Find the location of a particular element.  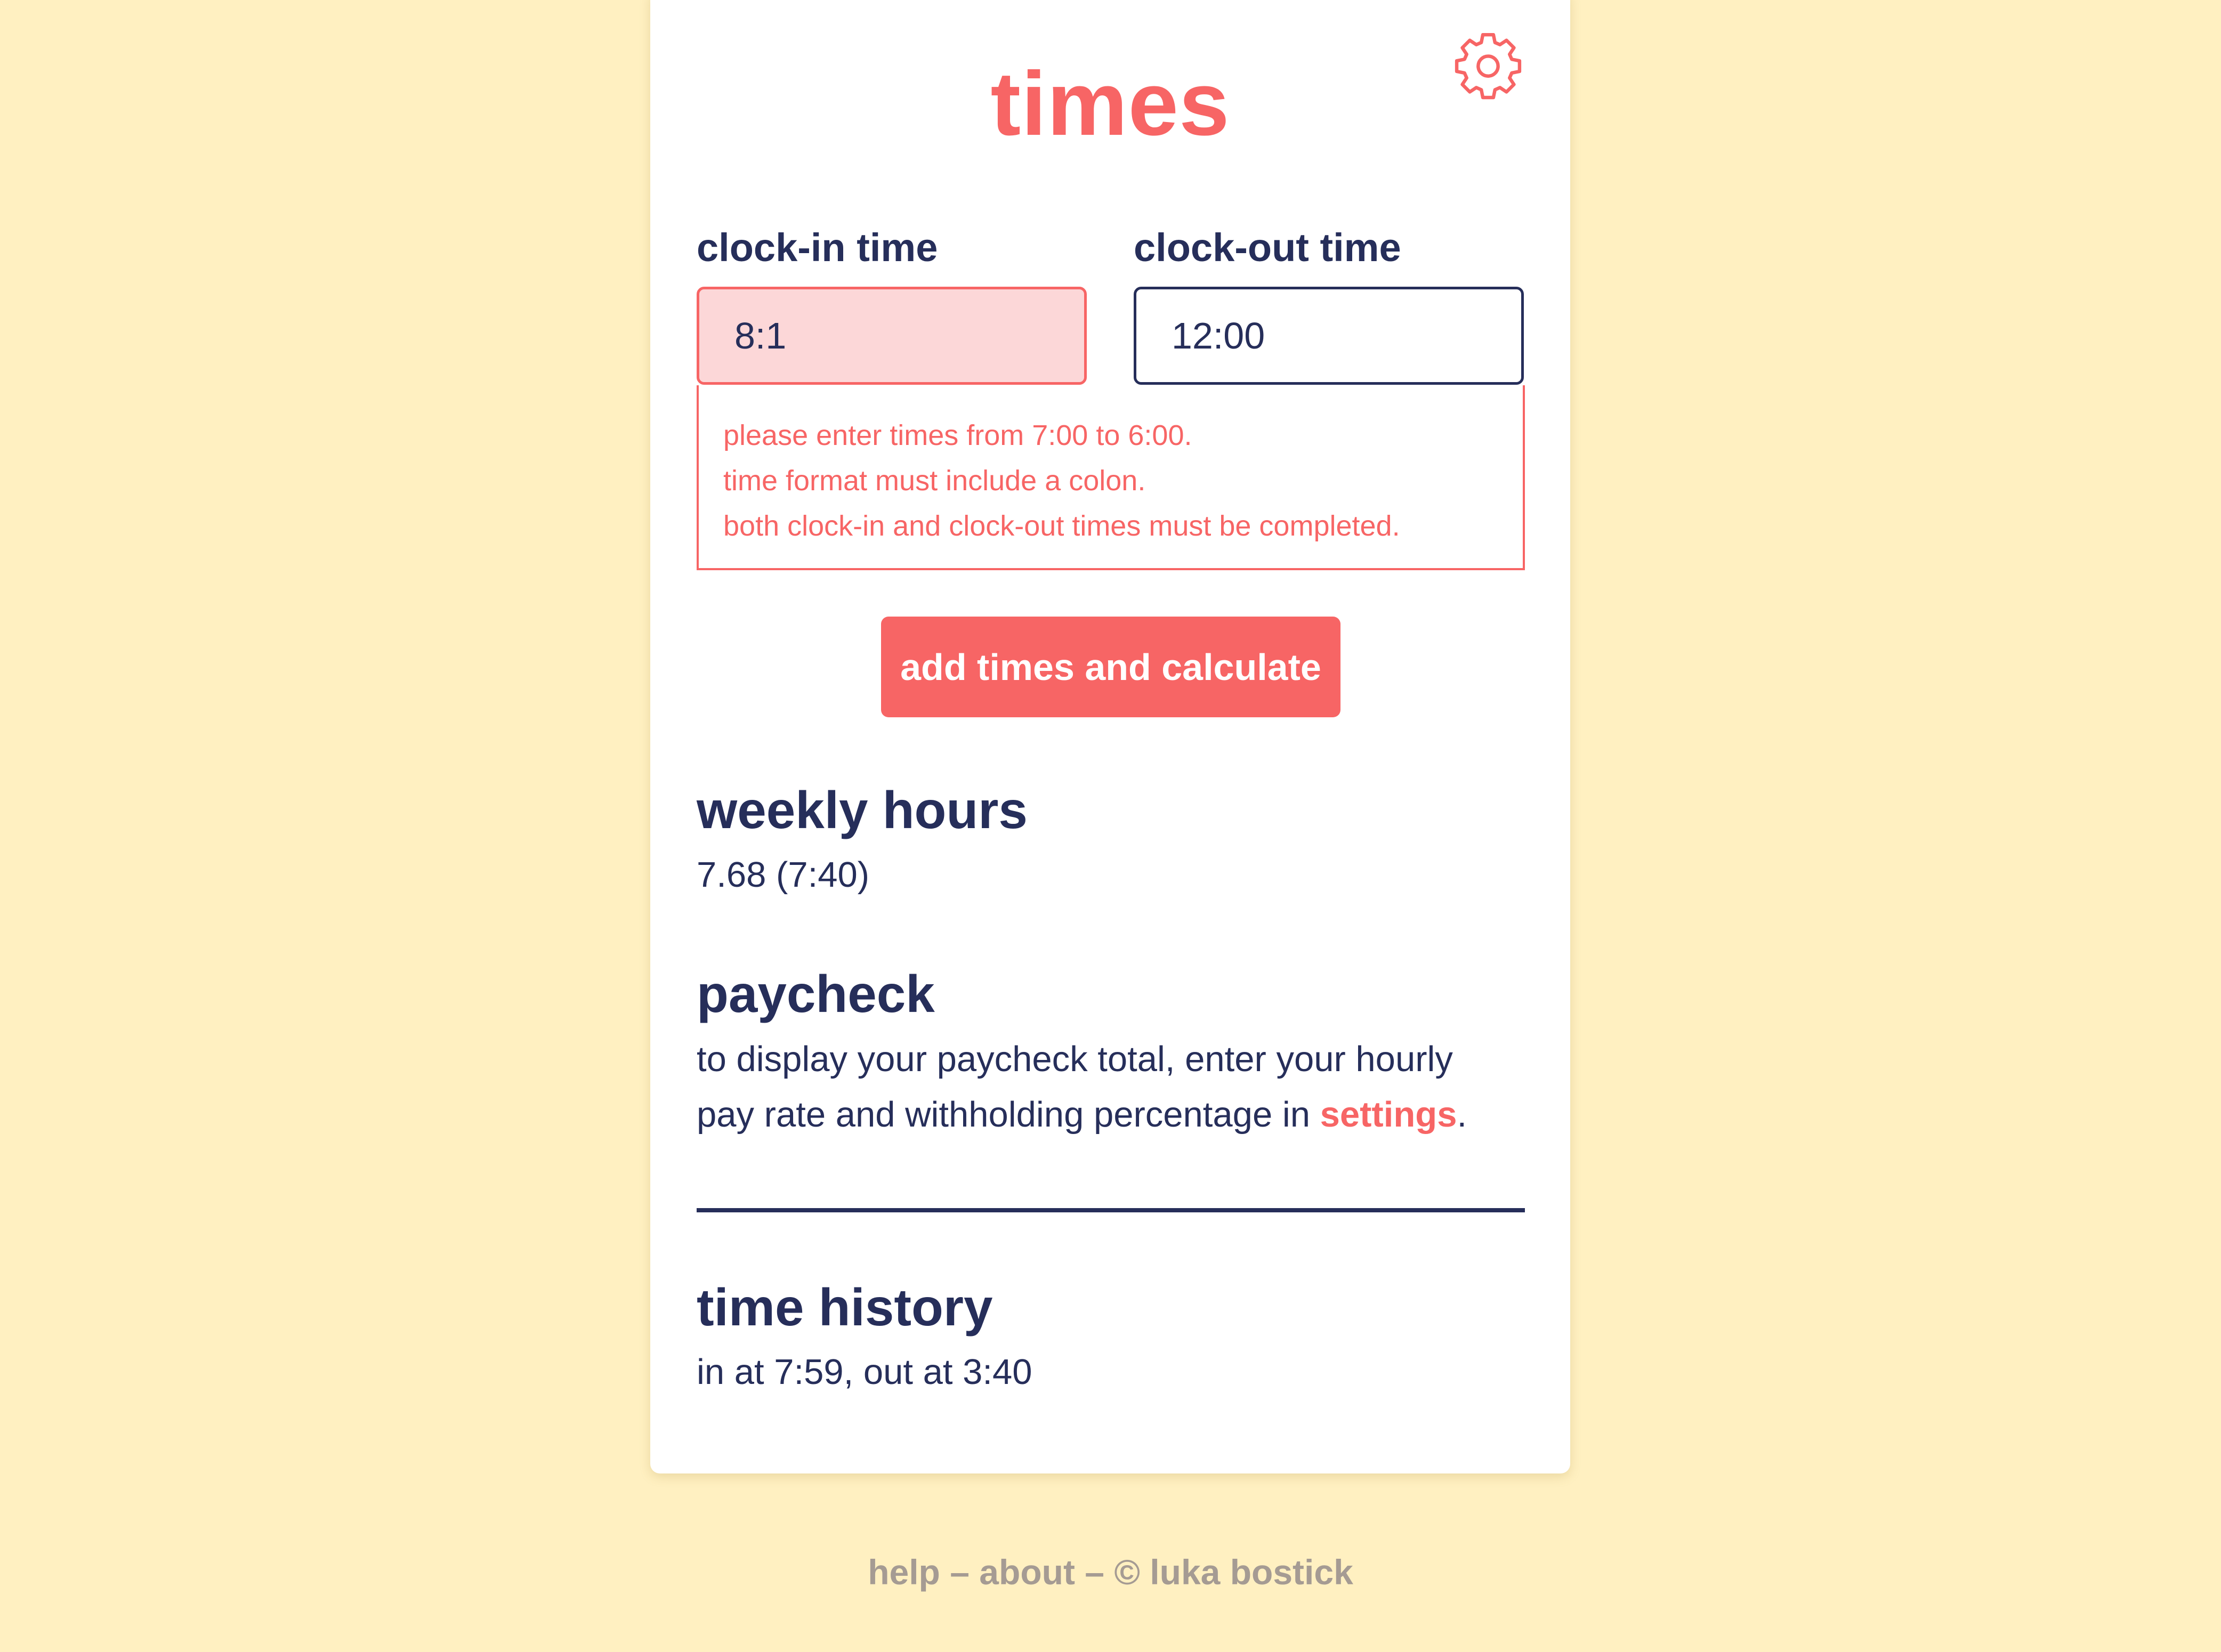

settings-link: settings is located at coordinates (1389, 1115).